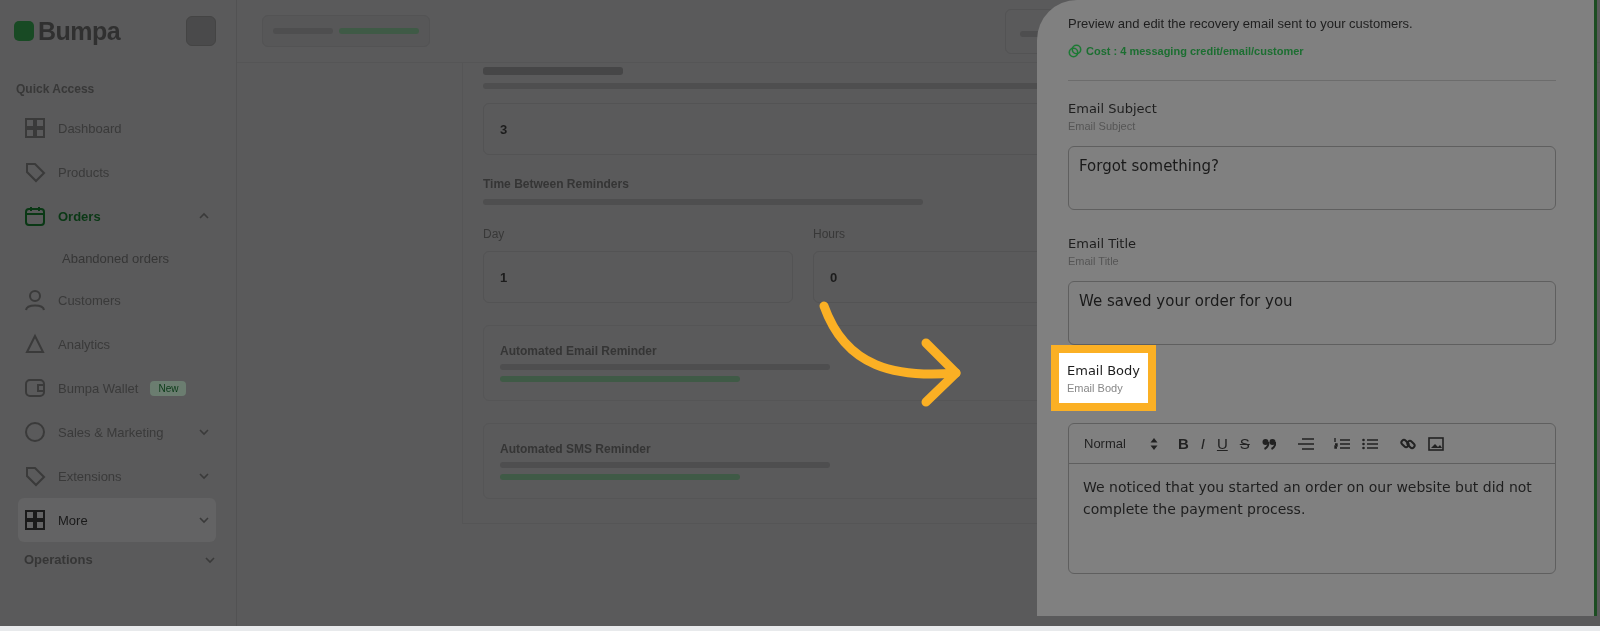 The image size is (1600, 631). Describe the element at coordinates (1312, 178) in the screenshot. I see `text-field: Forgot something?` at that location.